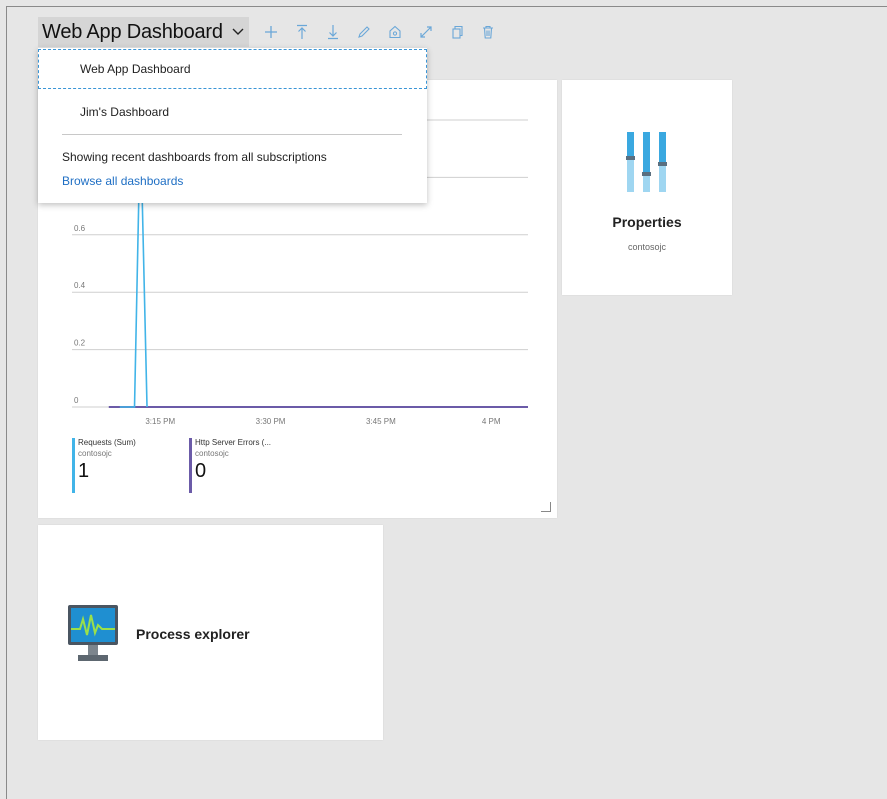 The width and height of the screenshot is (887, 799). I want to click on dropdown-divider, so click(232, 134).